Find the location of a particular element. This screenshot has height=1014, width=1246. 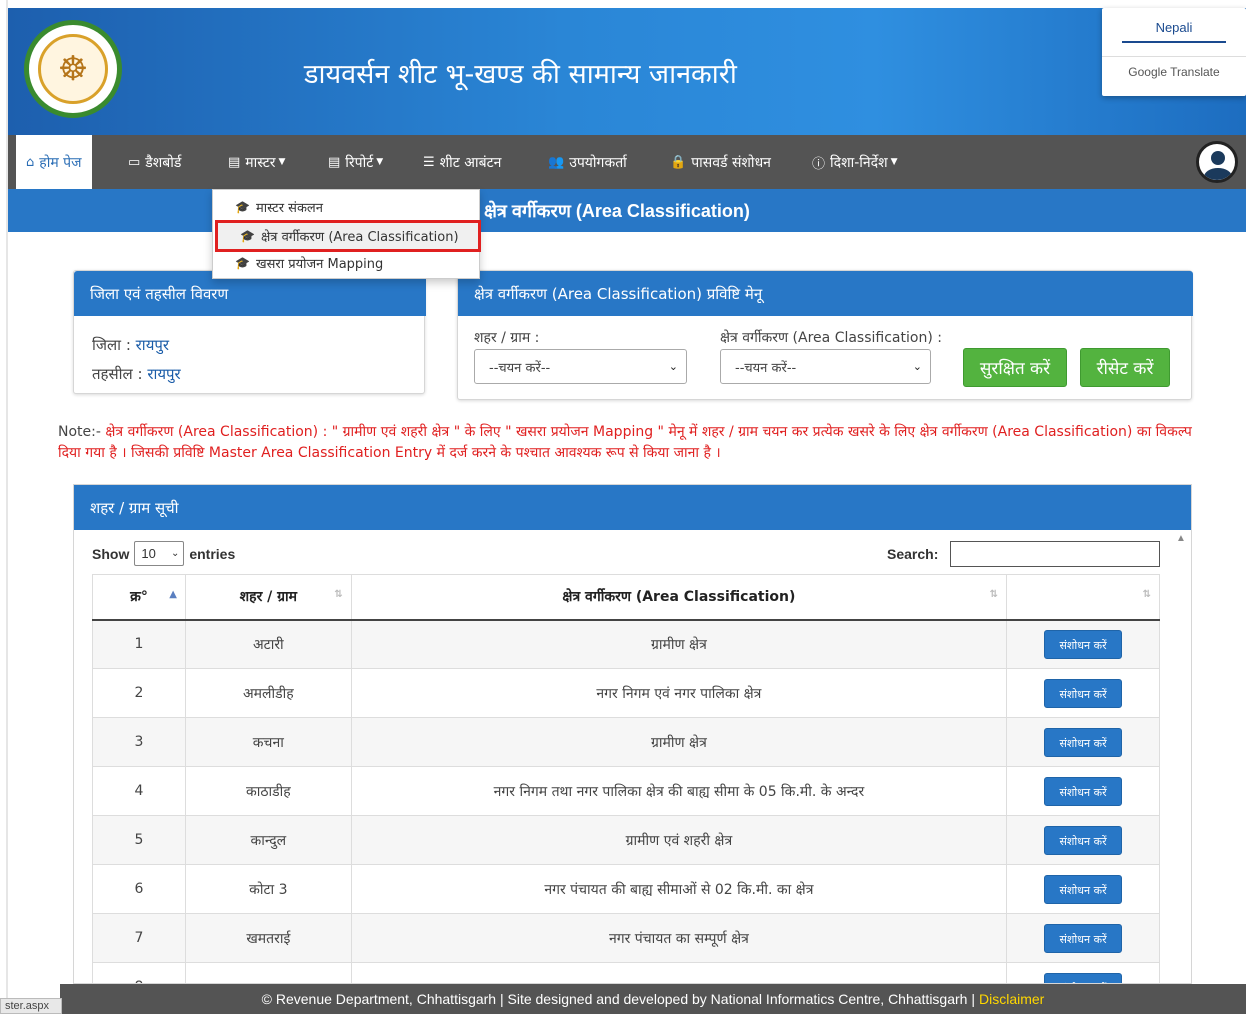

page-title-bar: क्षेत्र वर्गीकरण (Area Classification) is located at coordinates (627, 210).